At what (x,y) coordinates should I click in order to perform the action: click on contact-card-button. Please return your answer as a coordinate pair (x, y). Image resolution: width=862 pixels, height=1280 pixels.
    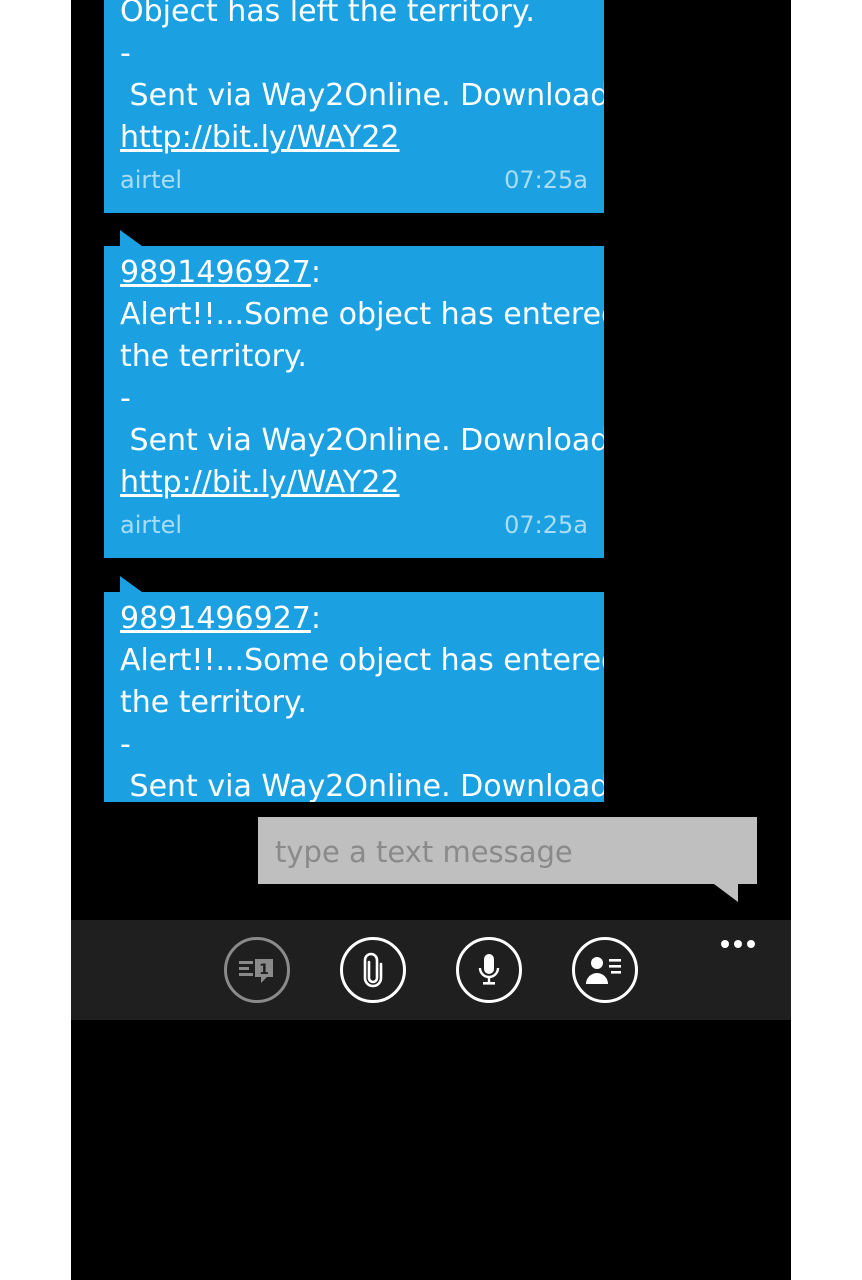
    Looking at the image, I should click on (605, 970).